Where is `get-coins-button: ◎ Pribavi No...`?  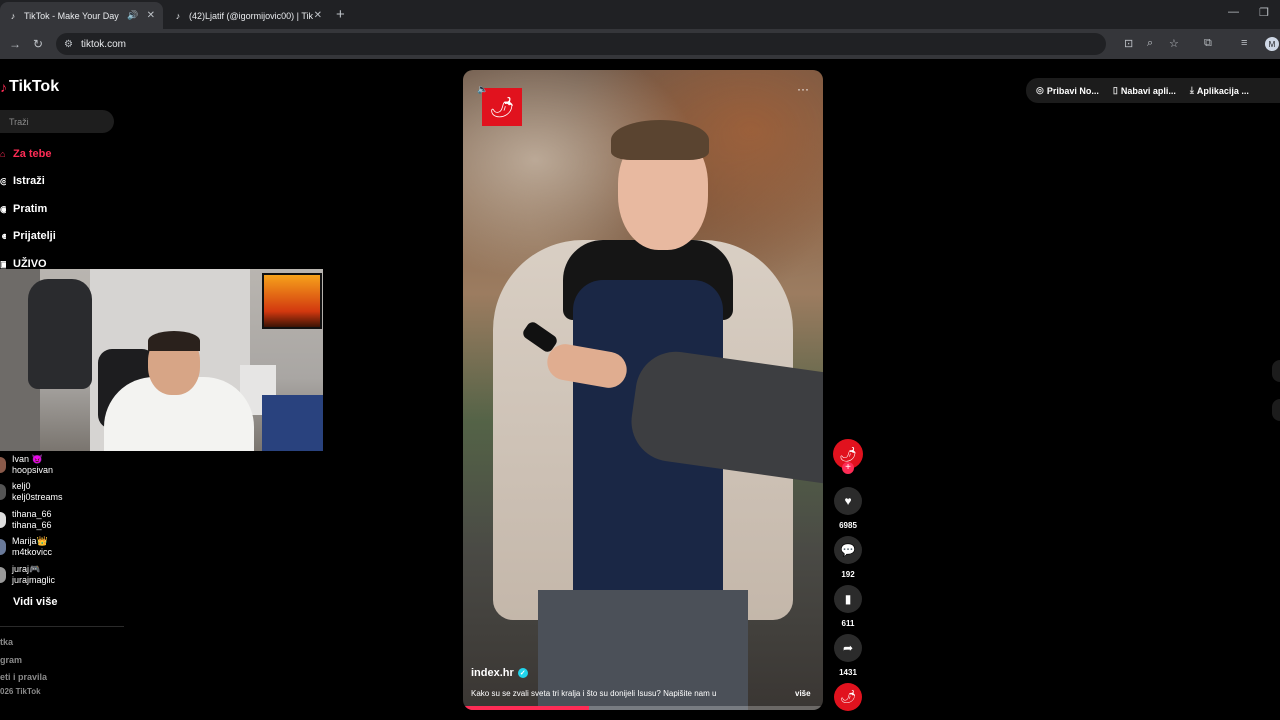 get-coins-button: ◎ Pribavi No... is located at coordinates (1067, 90).